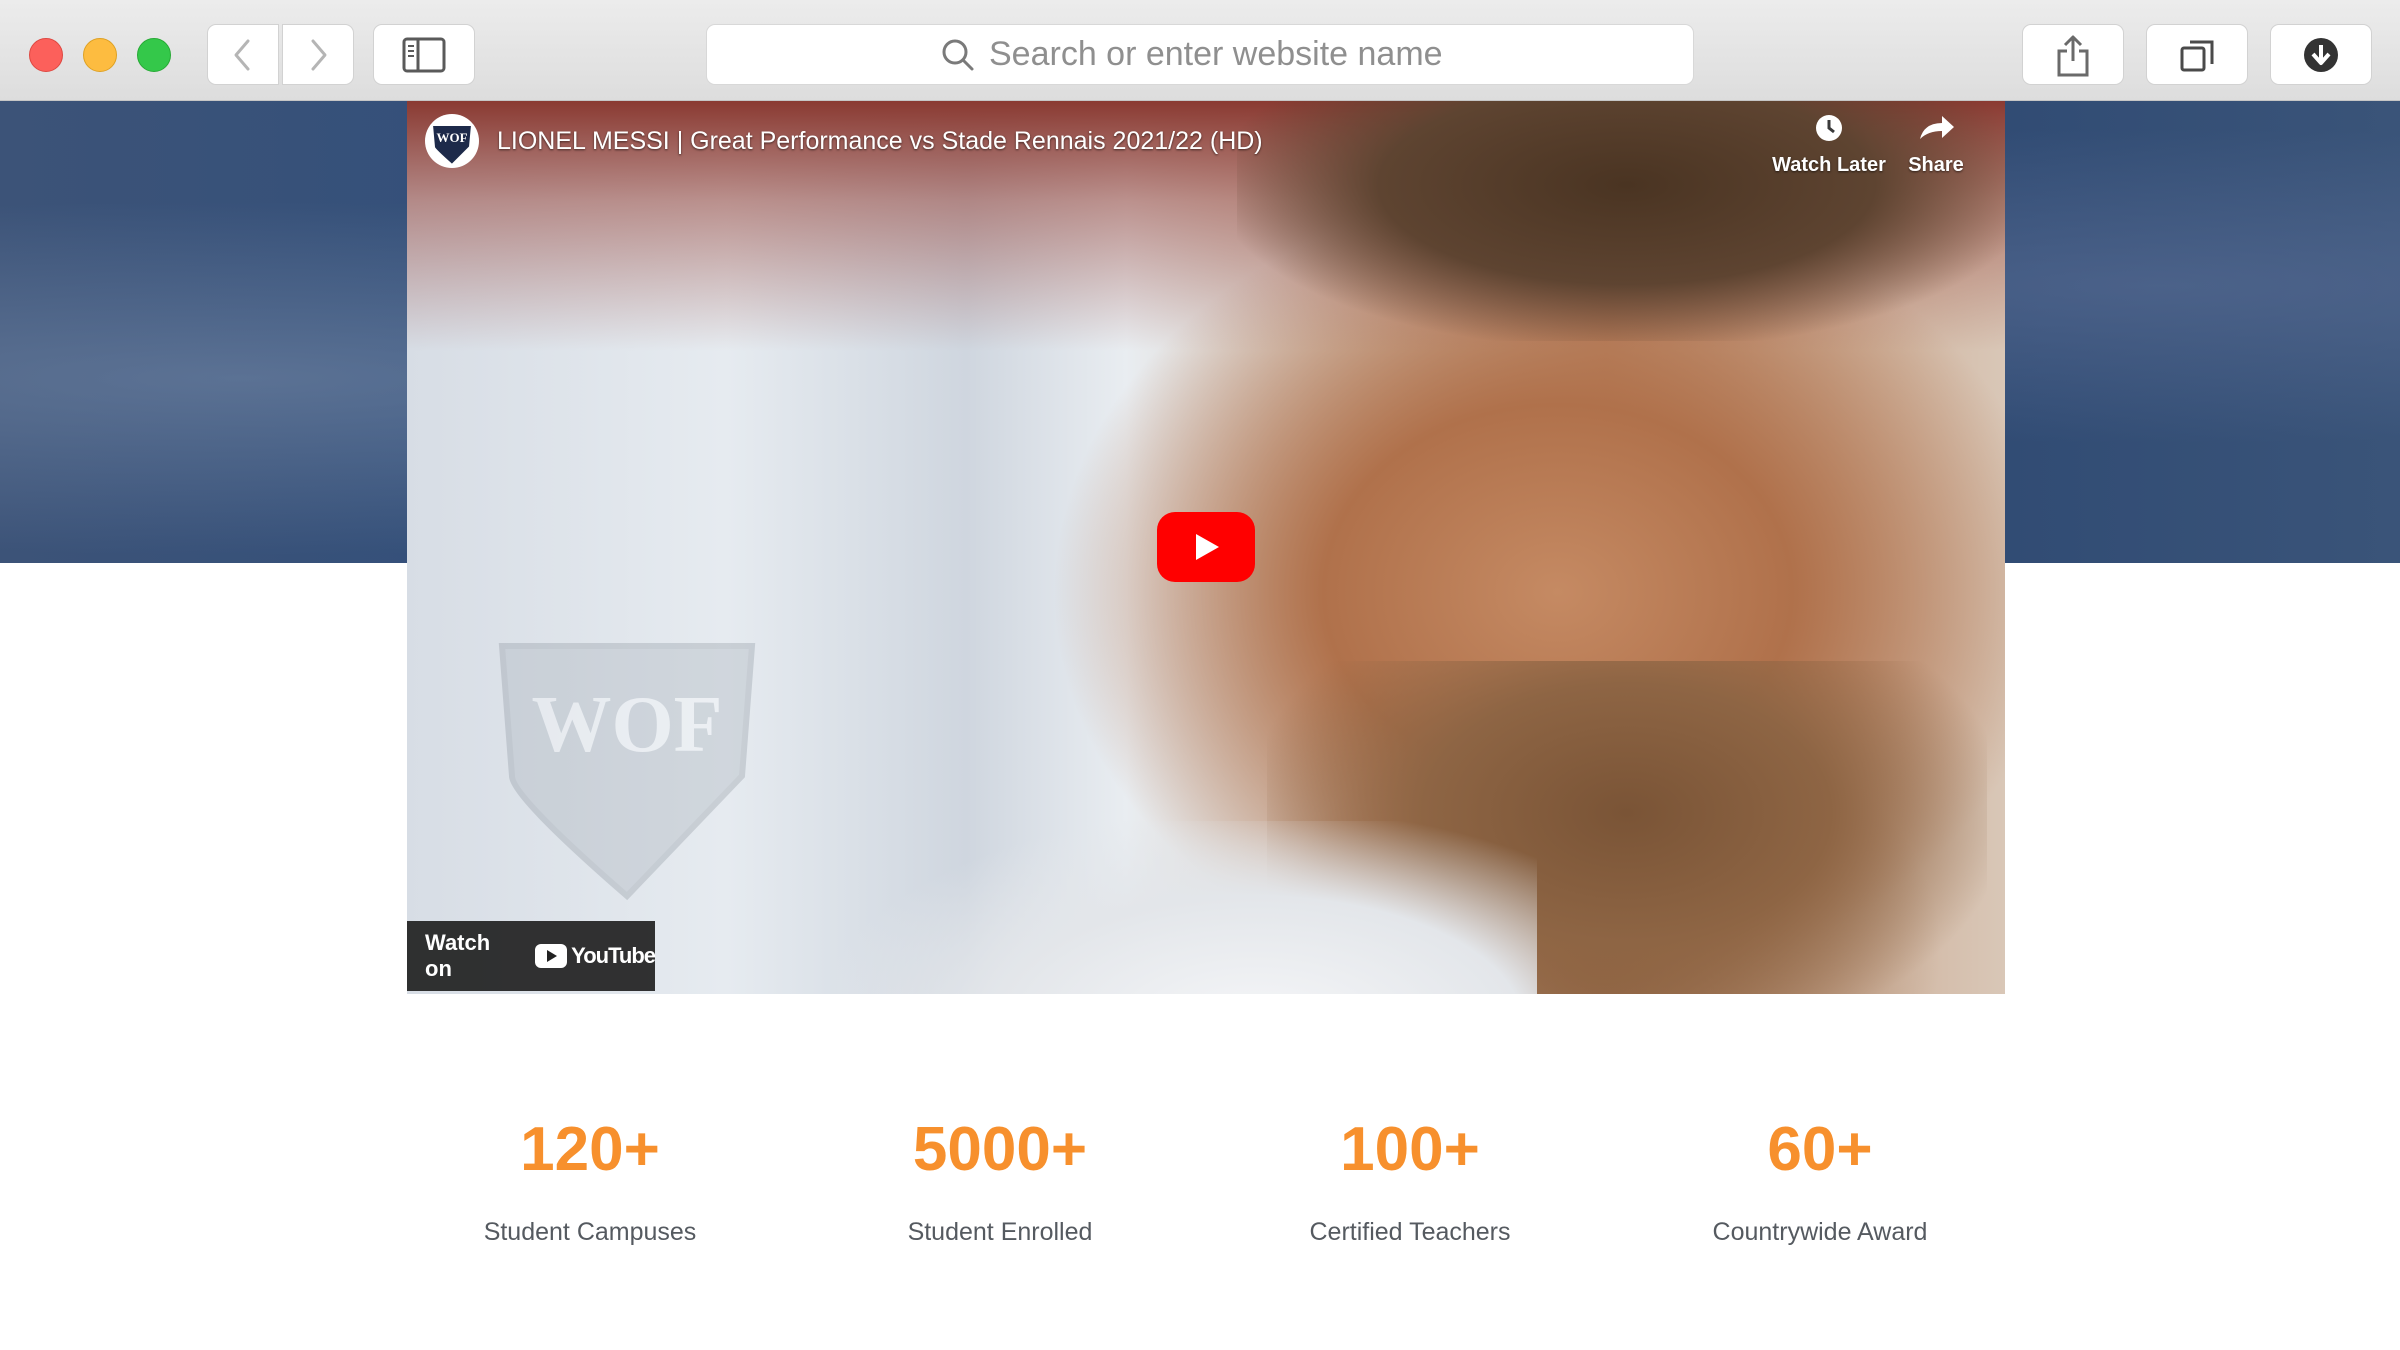 The image size is (2400, 1350). What do you see at coordinates (958, 54) in the screenshot?
I see `search-icon` at bounding box center [958, 54].